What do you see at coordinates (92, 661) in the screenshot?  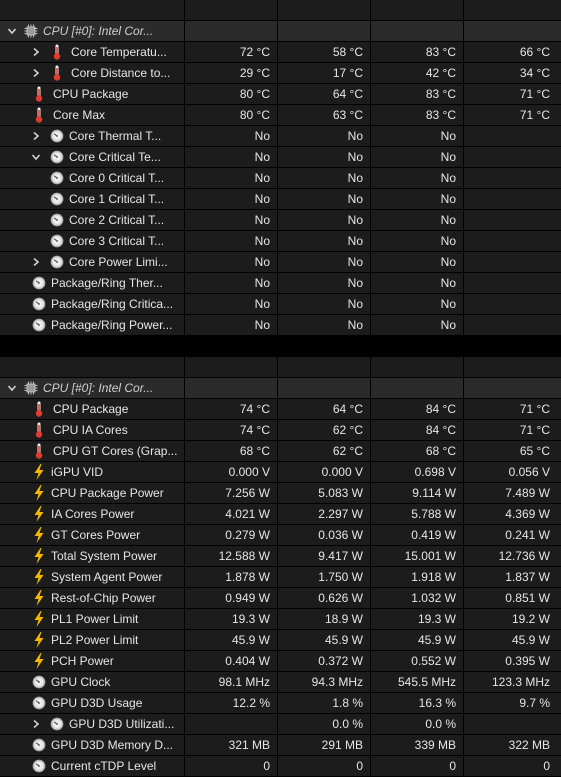 I see `sensor-label-cell: PCH Power` at bounding box center [92, 661].